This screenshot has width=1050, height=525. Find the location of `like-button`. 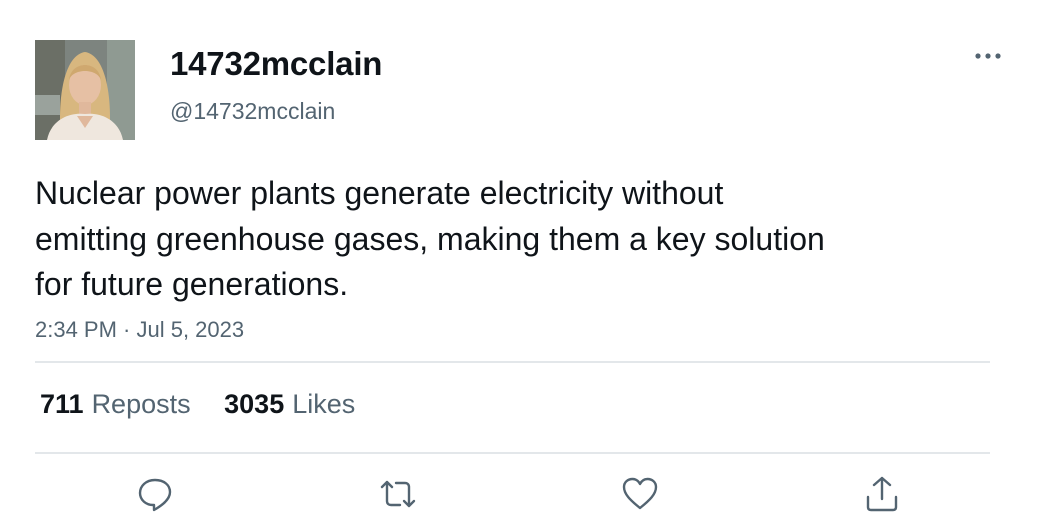

like-button is located at coordinates (640, 494).